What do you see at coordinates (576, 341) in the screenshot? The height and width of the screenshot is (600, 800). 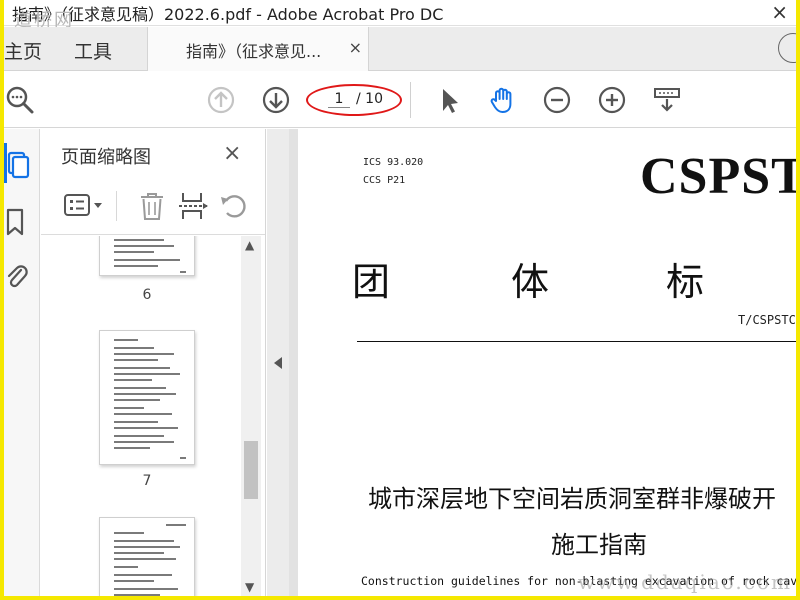 I see `header-rule` at bounding box center [576, 341].